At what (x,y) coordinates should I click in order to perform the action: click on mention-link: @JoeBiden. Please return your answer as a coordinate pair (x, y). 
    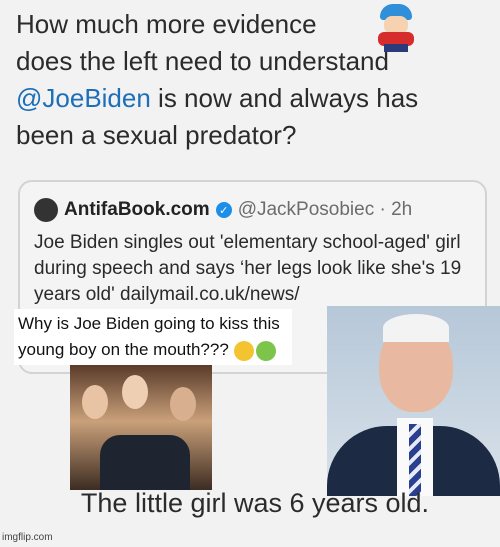
    Looking at the image, I should click on (83, 98).